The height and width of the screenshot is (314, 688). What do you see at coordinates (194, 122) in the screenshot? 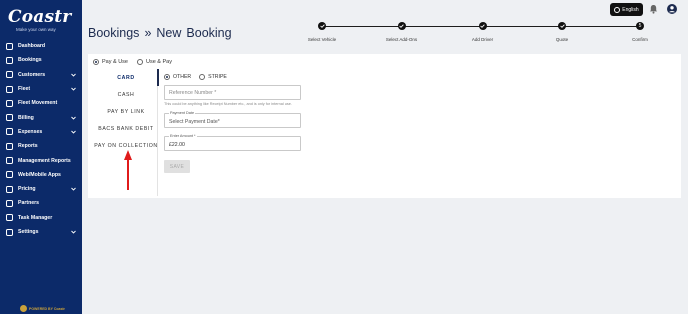
I see `payment-date-placeholder: Select Payment Date*` at bounding box center [194, 122].